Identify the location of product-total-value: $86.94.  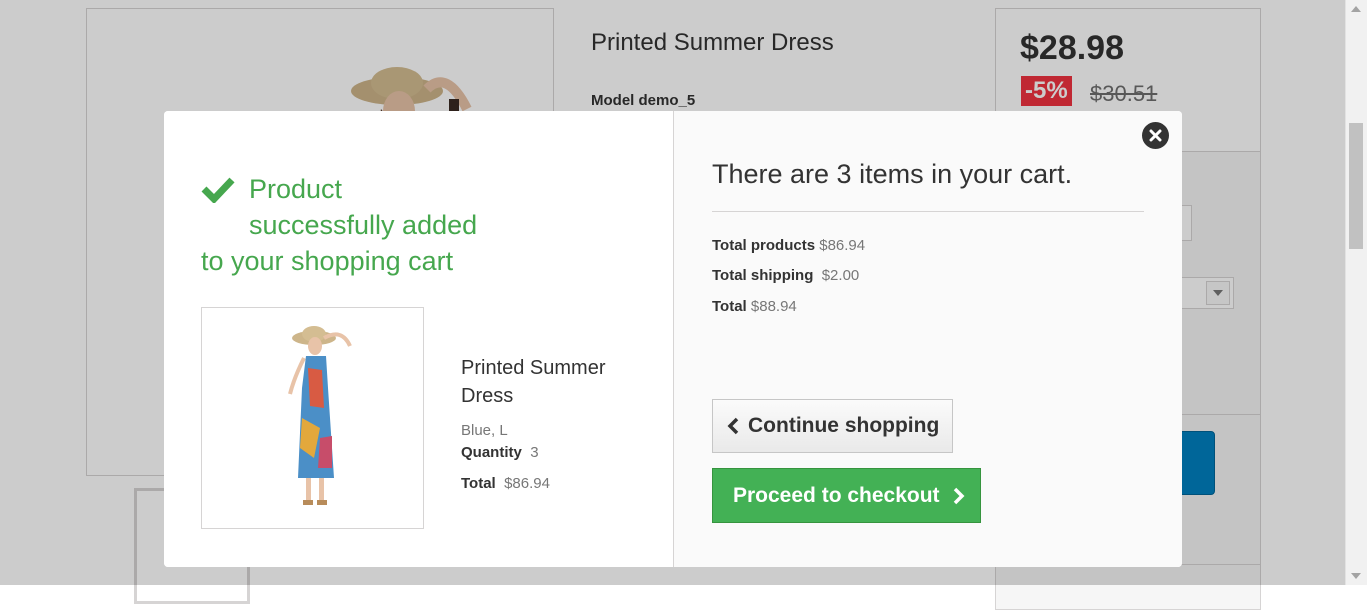
(527, 483).